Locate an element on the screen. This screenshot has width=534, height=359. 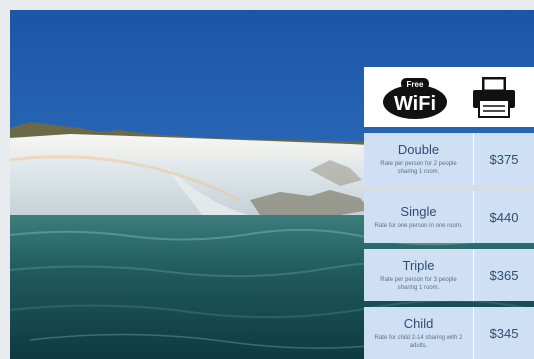
rate-price: $345 is located at coordinates (504, 333).